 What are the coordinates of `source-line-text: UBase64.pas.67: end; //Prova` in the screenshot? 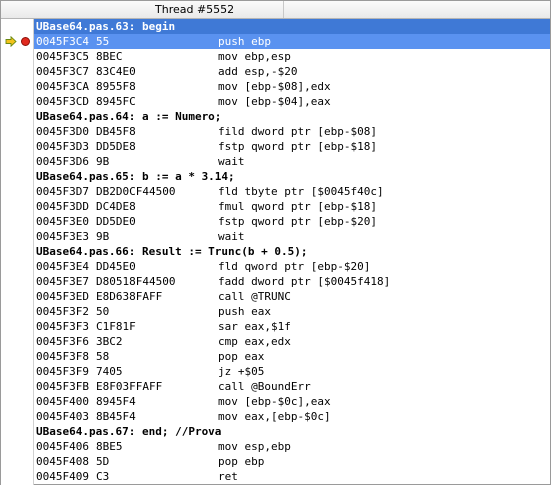 It's located at (129, 431).